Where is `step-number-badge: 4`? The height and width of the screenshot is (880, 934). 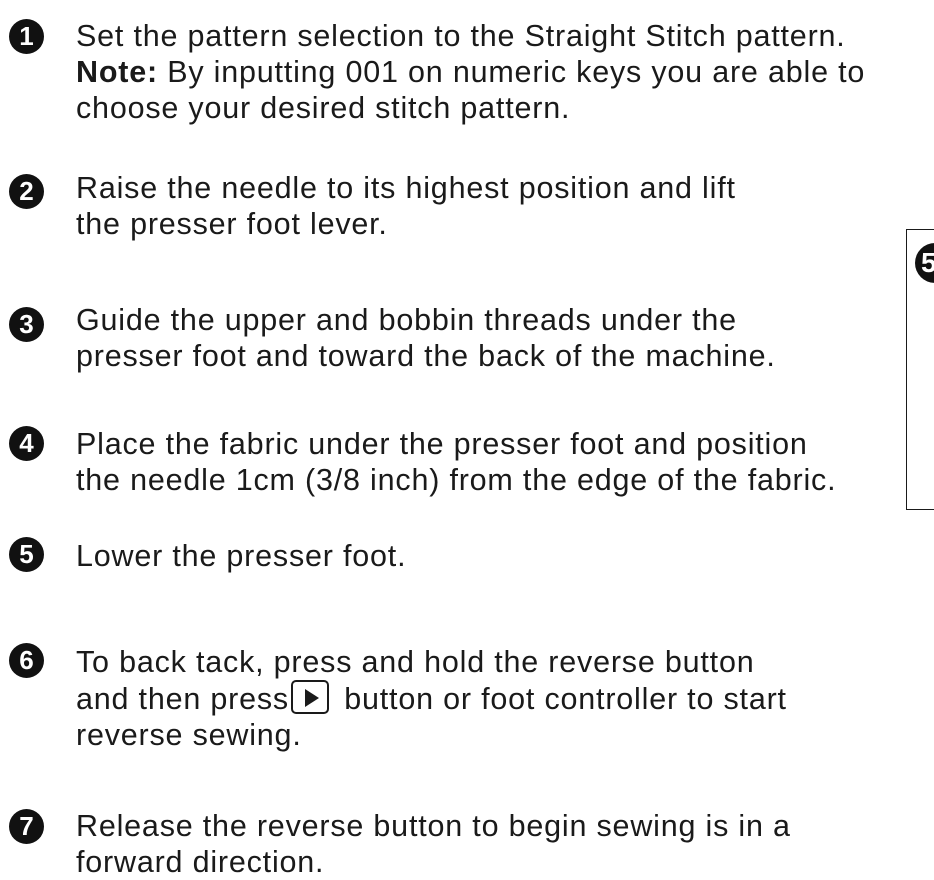 step-number-badge: 4 is located at coordinates (26, 443).